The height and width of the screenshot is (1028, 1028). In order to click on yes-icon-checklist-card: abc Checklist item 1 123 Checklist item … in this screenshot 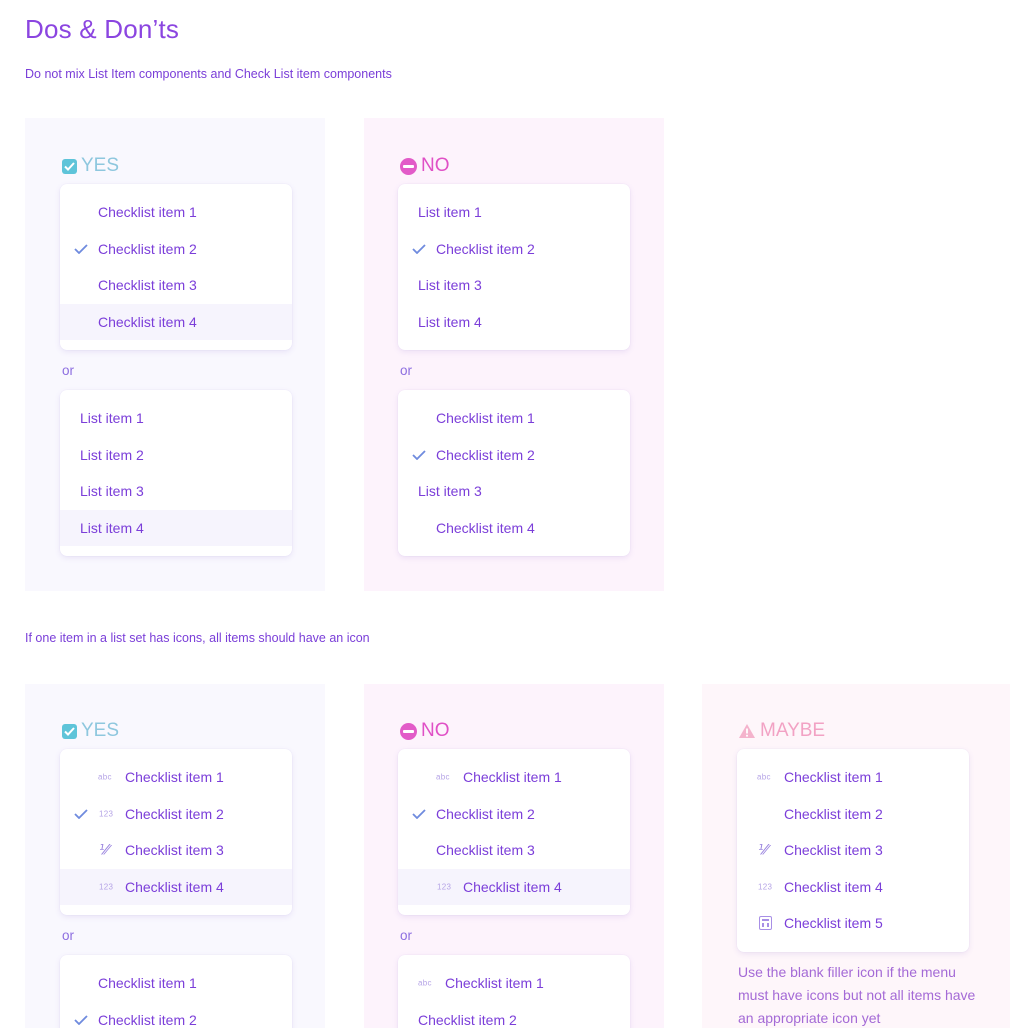, I will do `click(176, 832)`.